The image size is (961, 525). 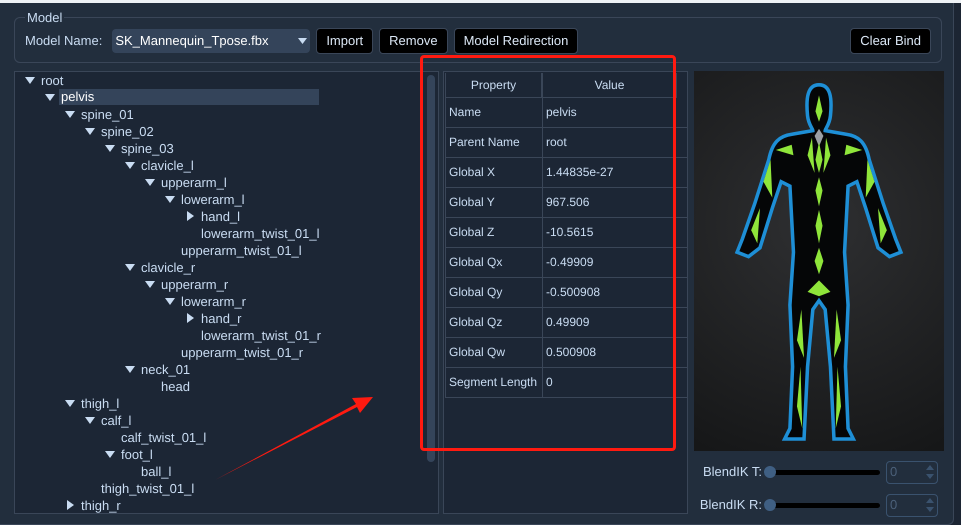 I want to click on tree-item: upperarm_twist_01_r, so click(x=242, y=352).